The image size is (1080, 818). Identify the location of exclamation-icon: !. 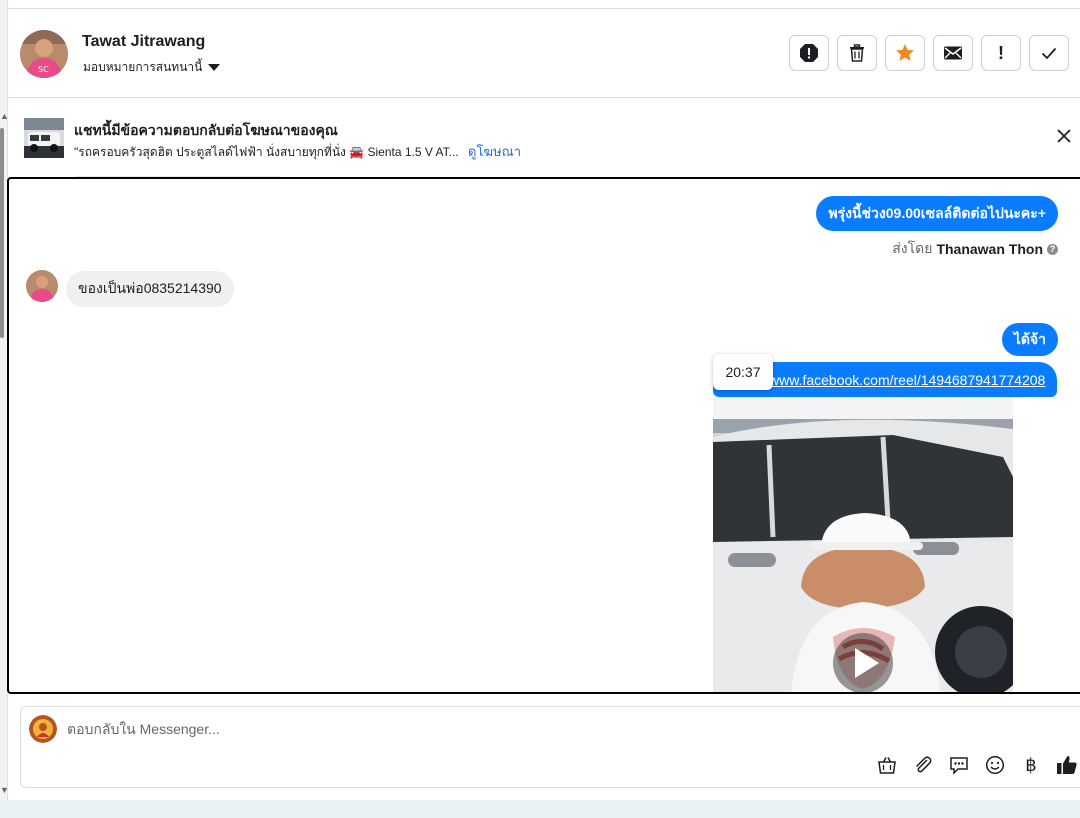
(1001, 52).